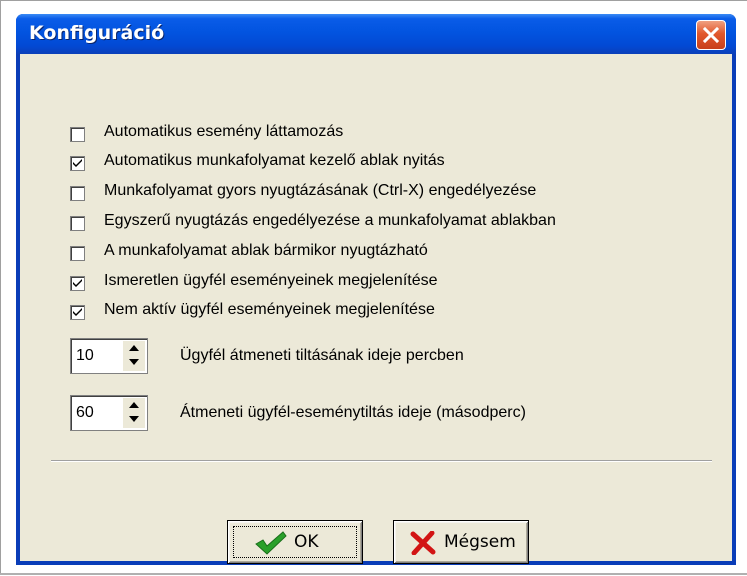  What do you see at coordinates (109, 356) in the screenshot?
I see `client-block-minutes-spinner: 10` at bounding box center [109, 356].